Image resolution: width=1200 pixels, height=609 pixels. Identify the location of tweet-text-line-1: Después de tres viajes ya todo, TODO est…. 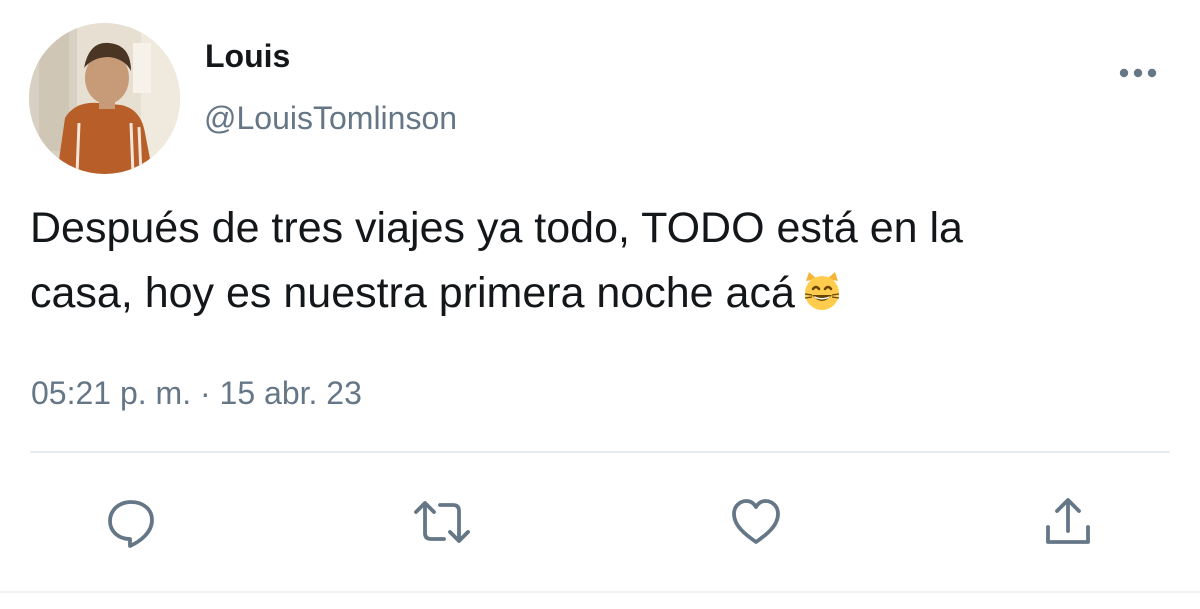
(496, 228).